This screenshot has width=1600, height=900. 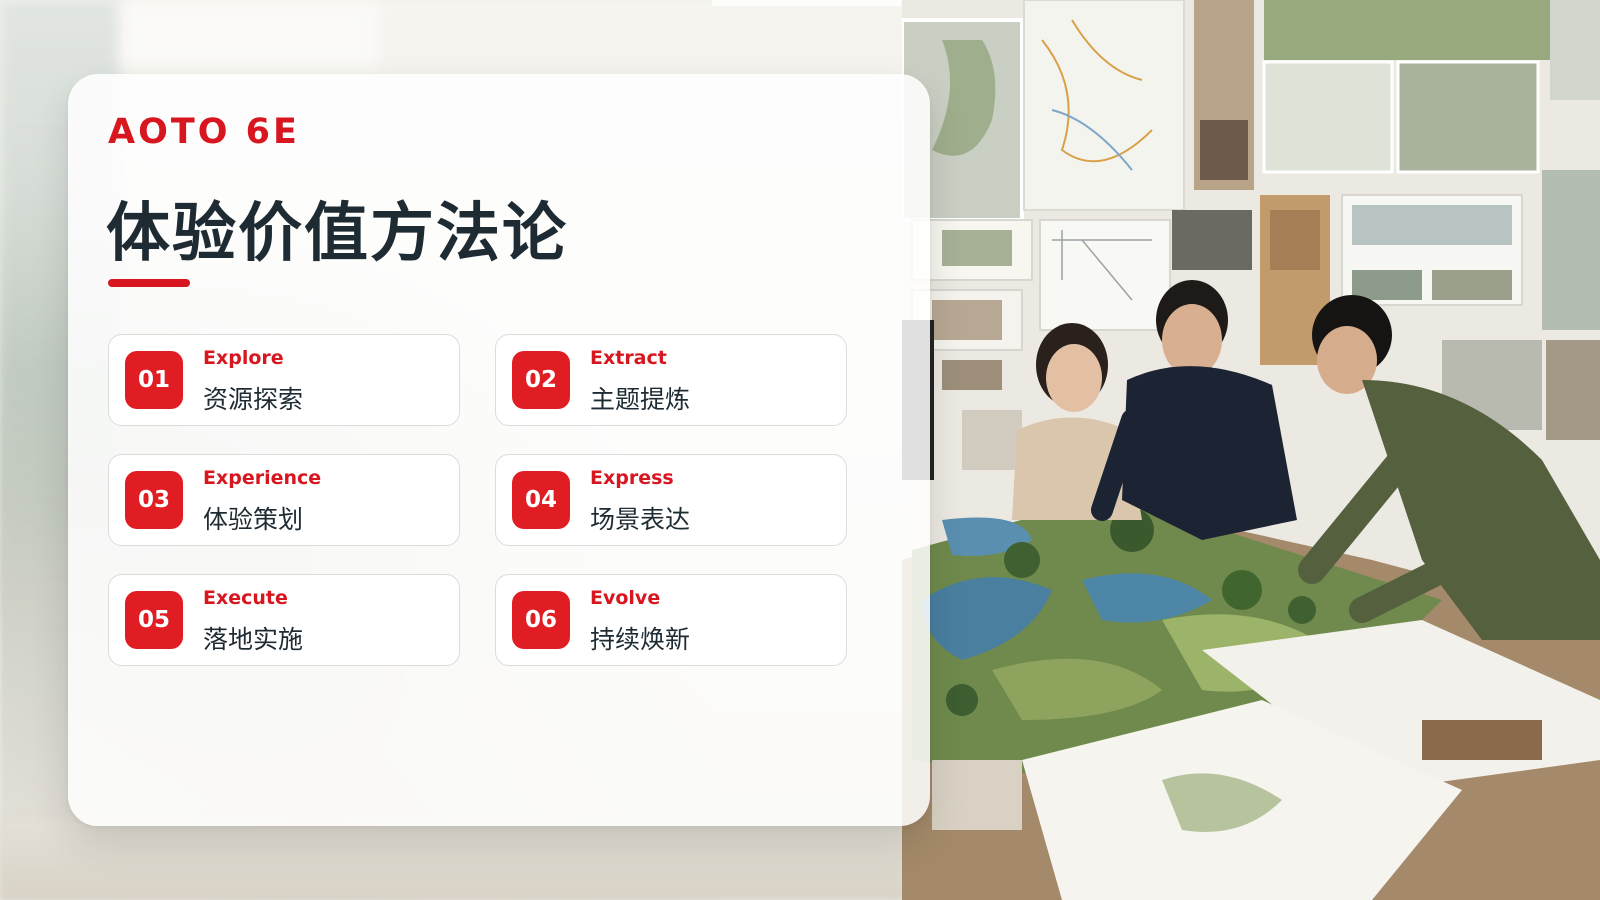 I want to click on step-card-extract: 02 Extract 主题提炼, so click(x=671, y=380).